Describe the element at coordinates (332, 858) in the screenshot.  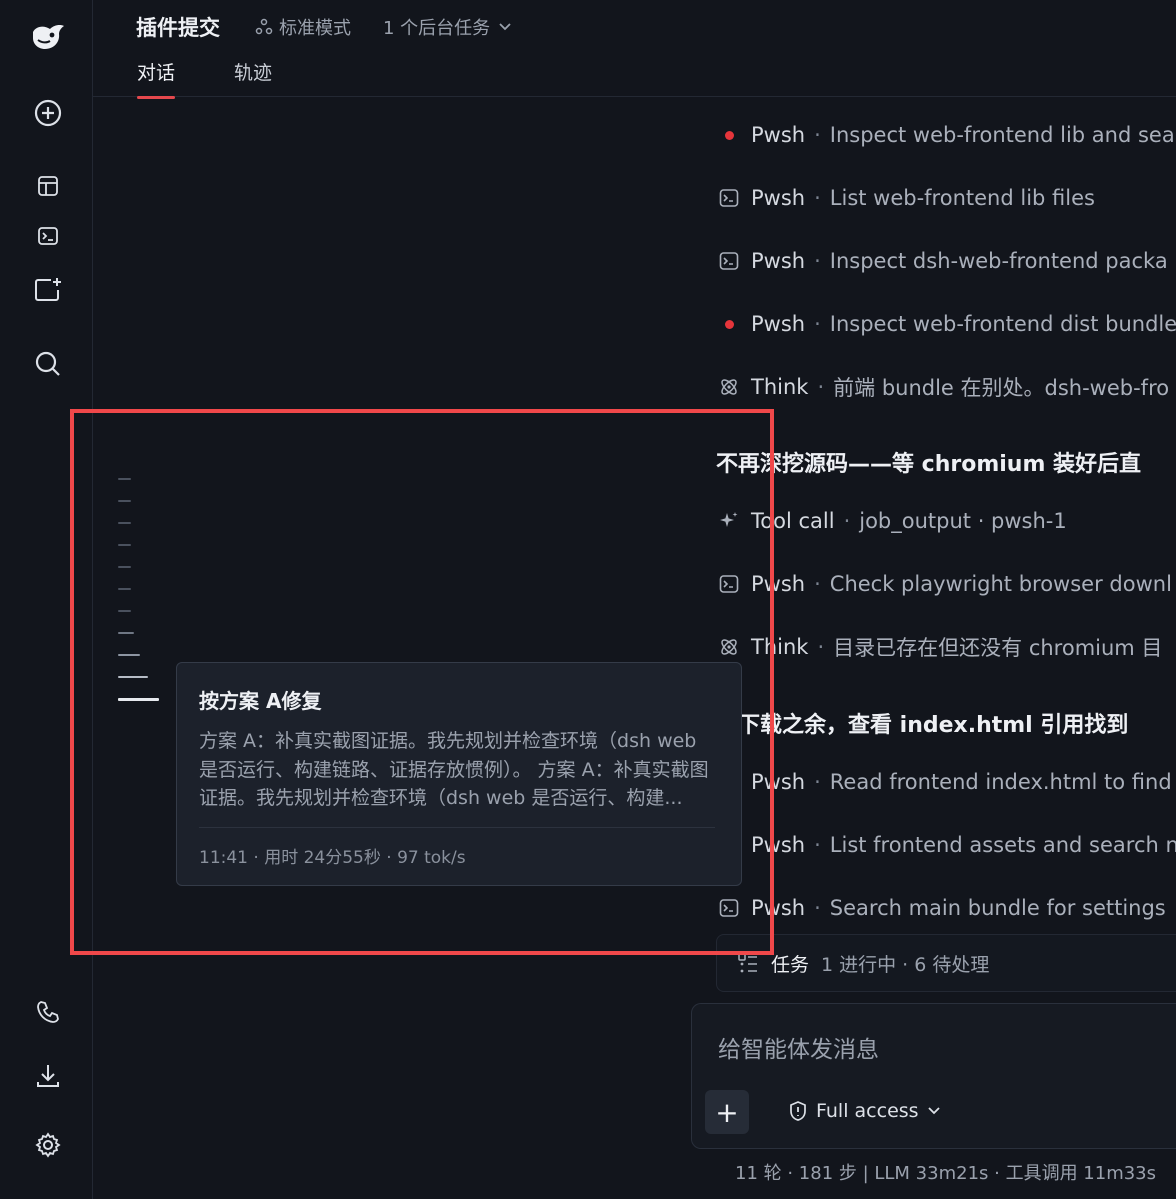
I see `tooltip-meta: 11:41 · 用时 24分55秒 · 97 tok/s` at that location.